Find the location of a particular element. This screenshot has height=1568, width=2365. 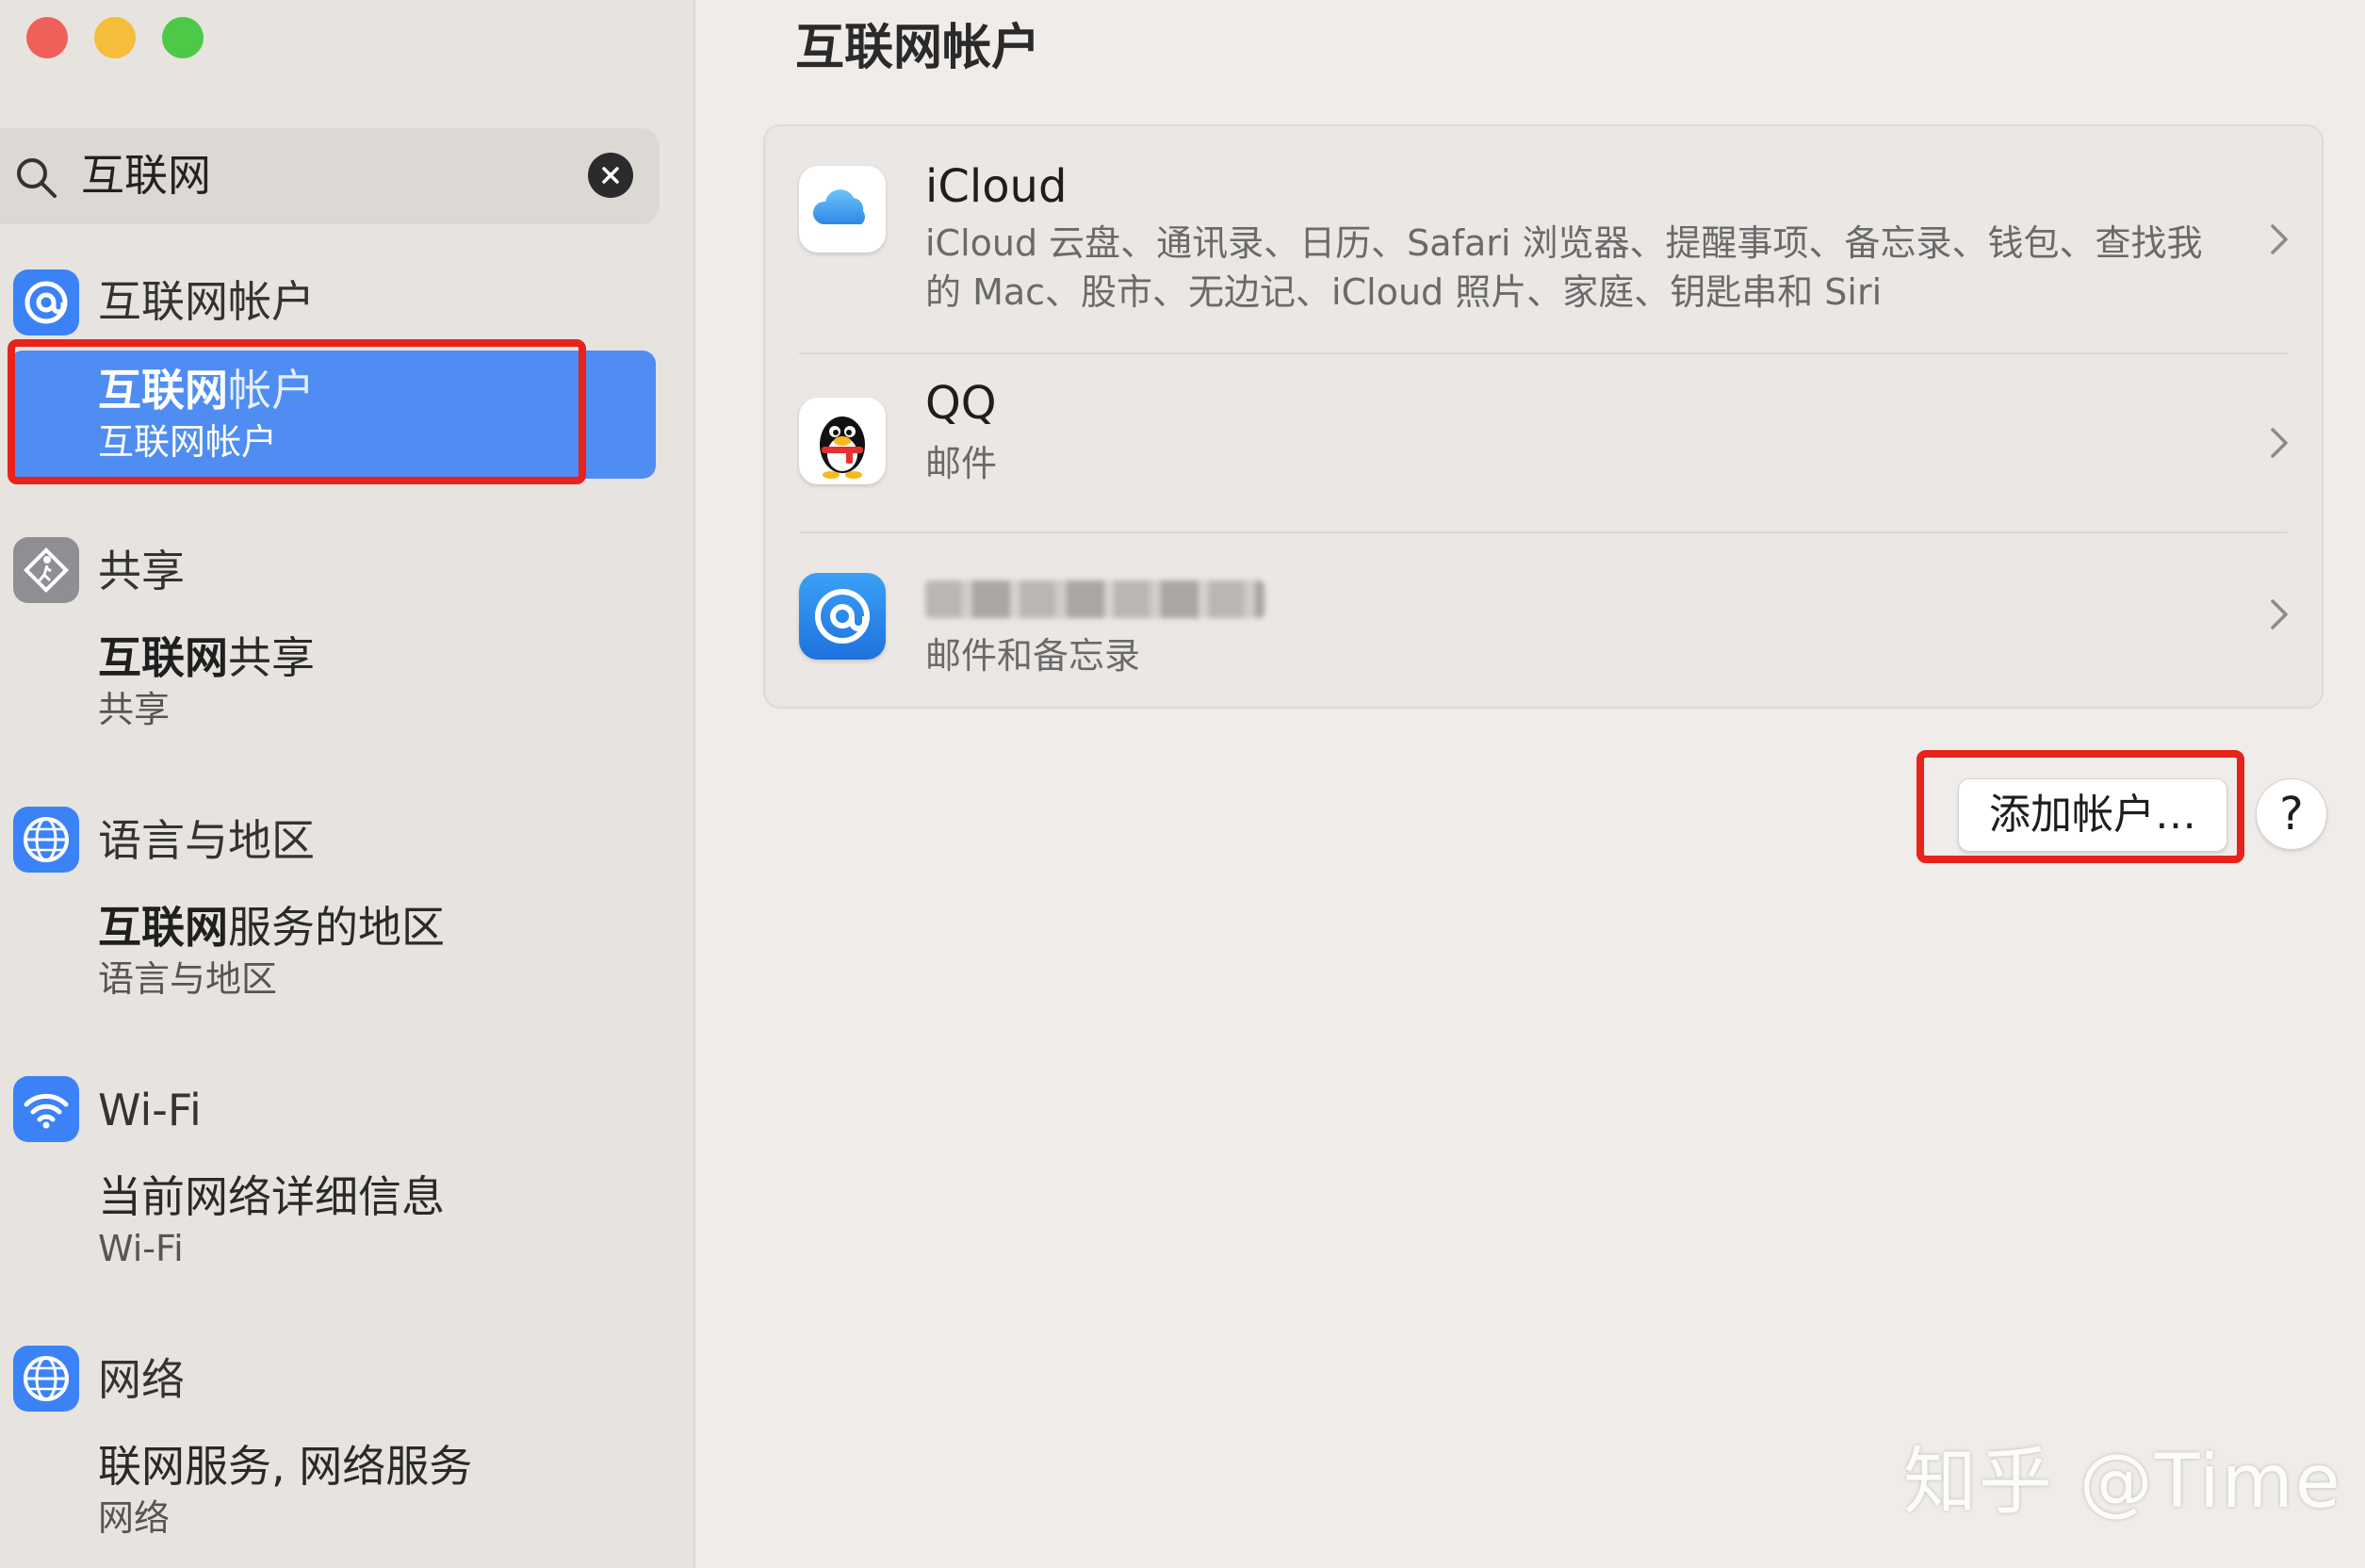

at-mail-icon is located at coordinates (843, 616).